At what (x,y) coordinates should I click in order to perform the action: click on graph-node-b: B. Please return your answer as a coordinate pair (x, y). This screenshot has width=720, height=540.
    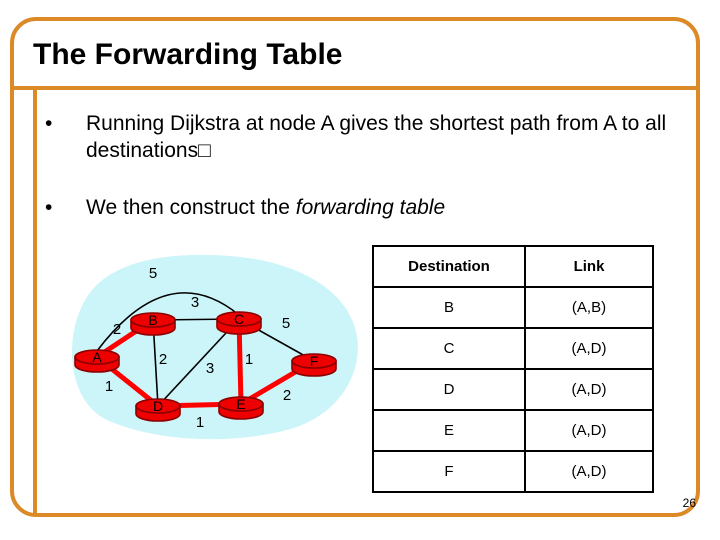
    Looking at the image, I should click on (153, 324).